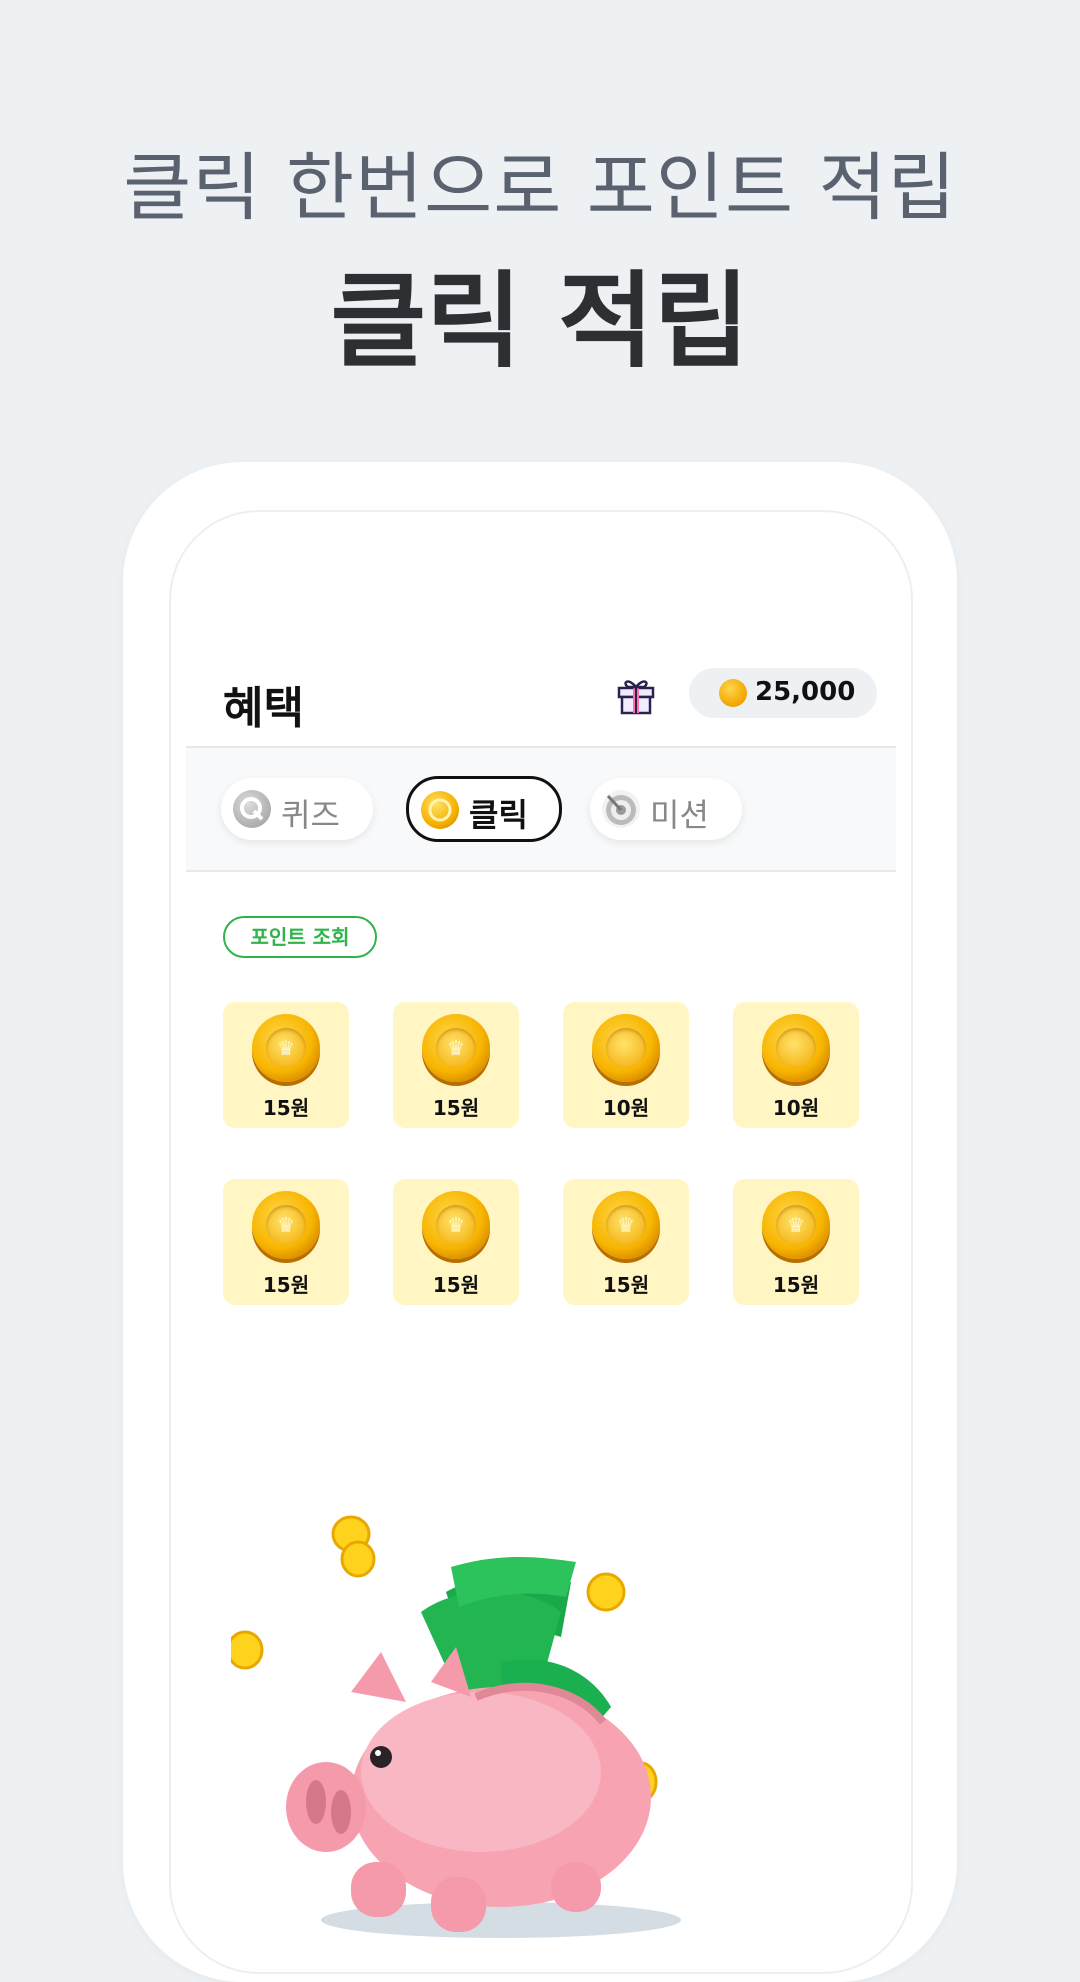  What do you see at coordinates (679, 815) in the screenshot?
I see `tab-label: 미션` at bounding box center [679, 815].